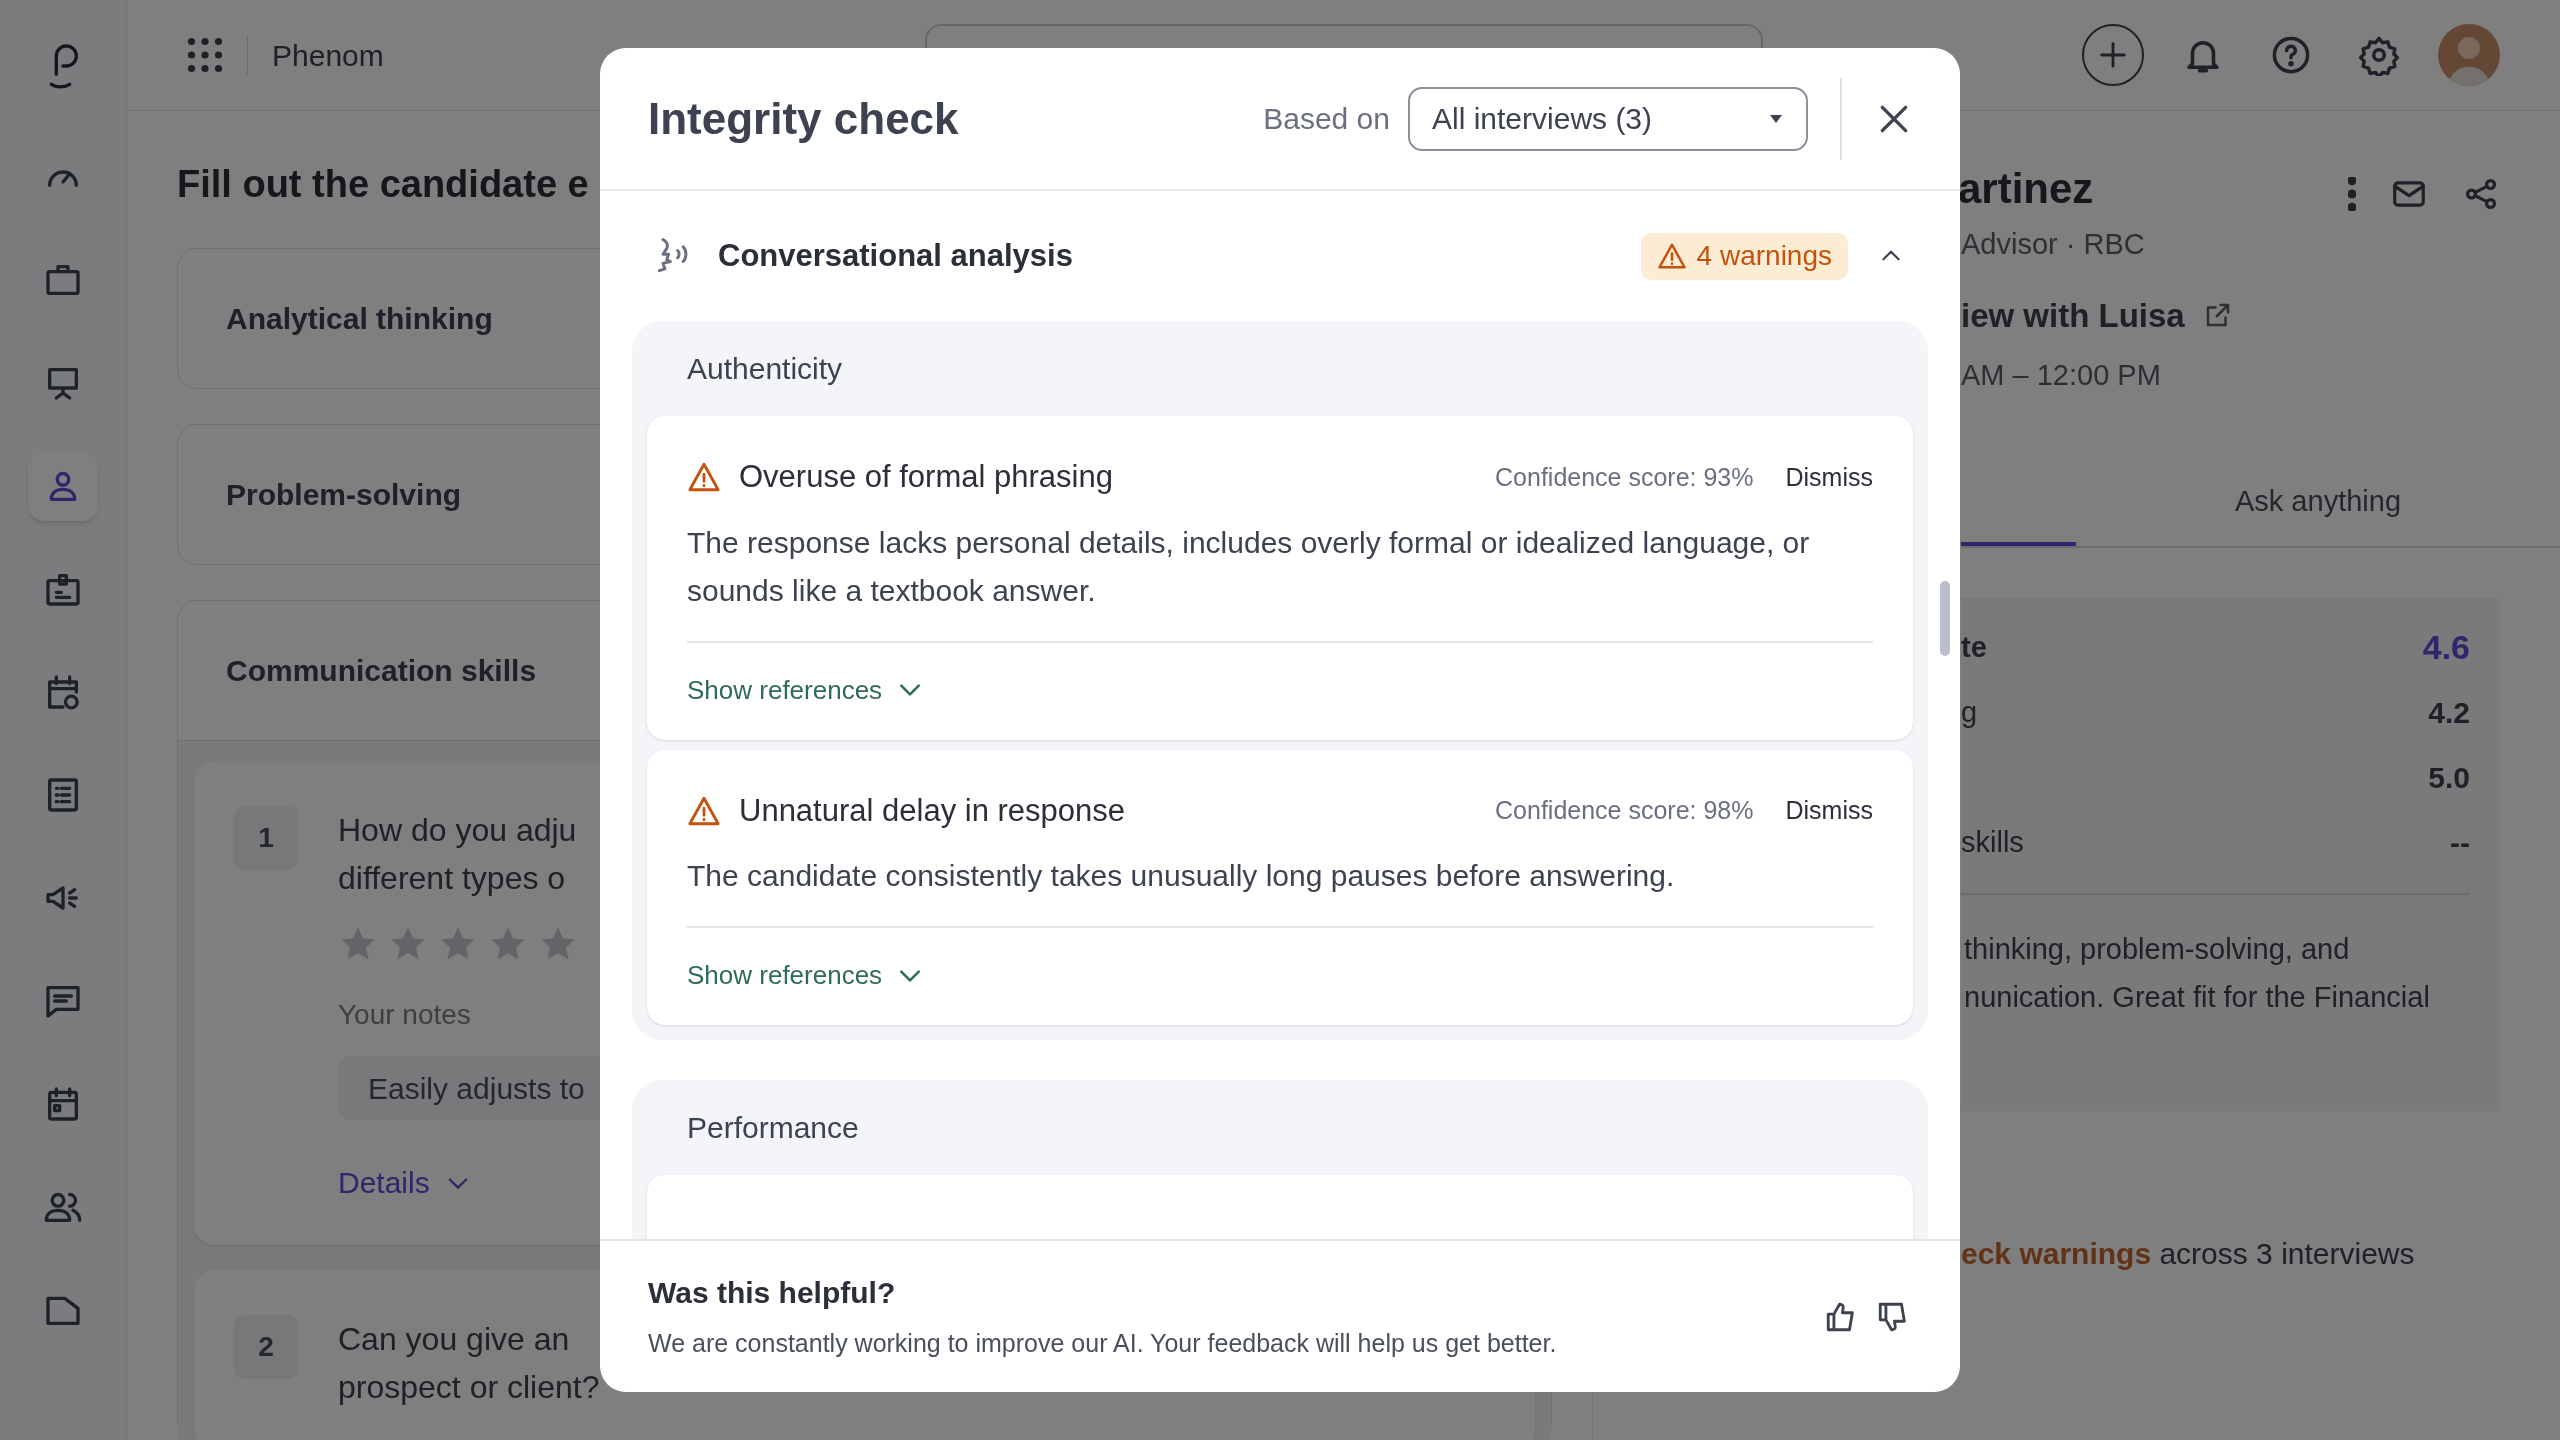 This screenshot has height=1440, width=2560. What do you see at coordinates (1974, 647) in the screenshot?
I see `score-label: te` at bounding box center [1974, 647].